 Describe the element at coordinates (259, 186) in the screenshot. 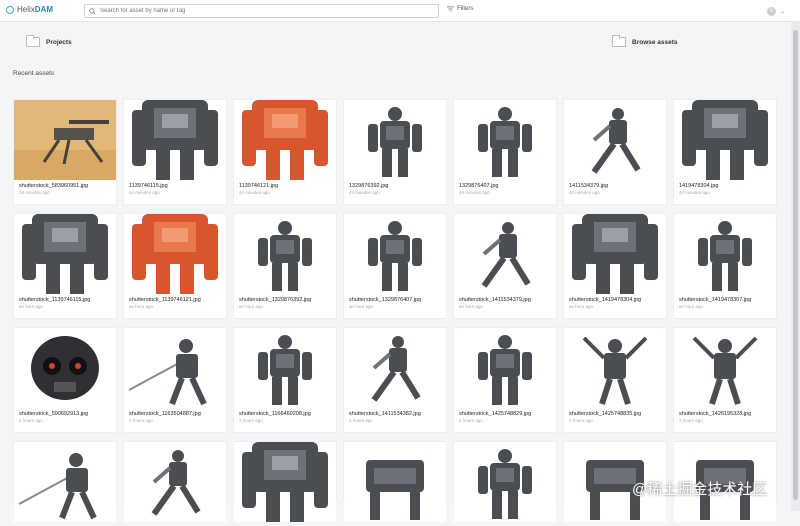

I see `asset-filename: 1139746121.jpg` at that location.